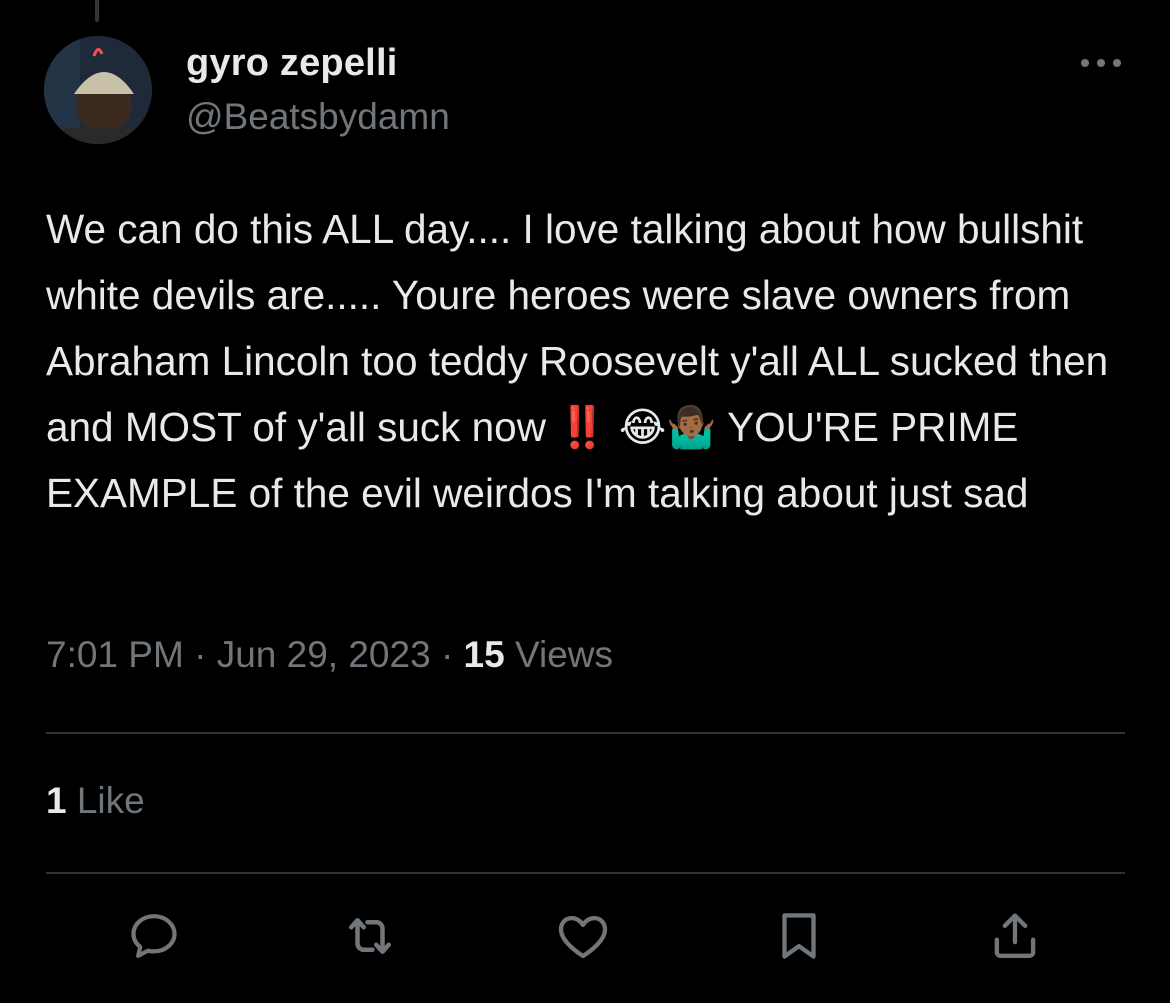  What do you see at coordinates (564, 654) in the screenshot?
I see `views-label: Views` at bounding box center [564, 654].